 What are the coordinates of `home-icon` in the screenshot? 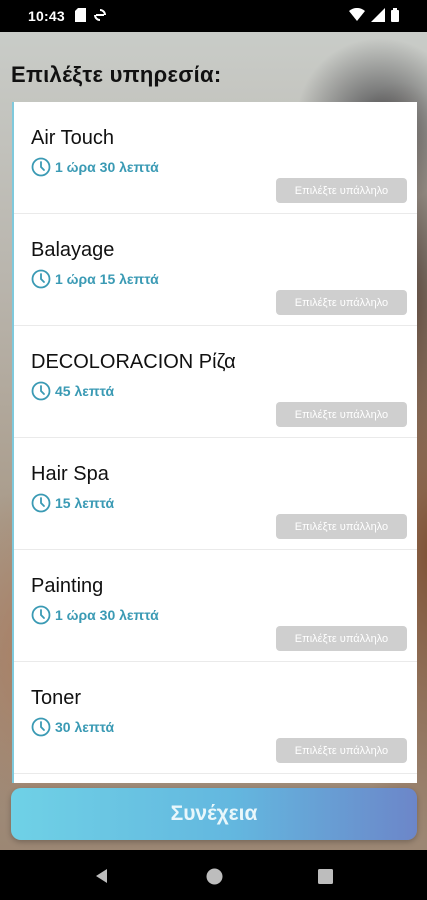 It's located at (214, 876).